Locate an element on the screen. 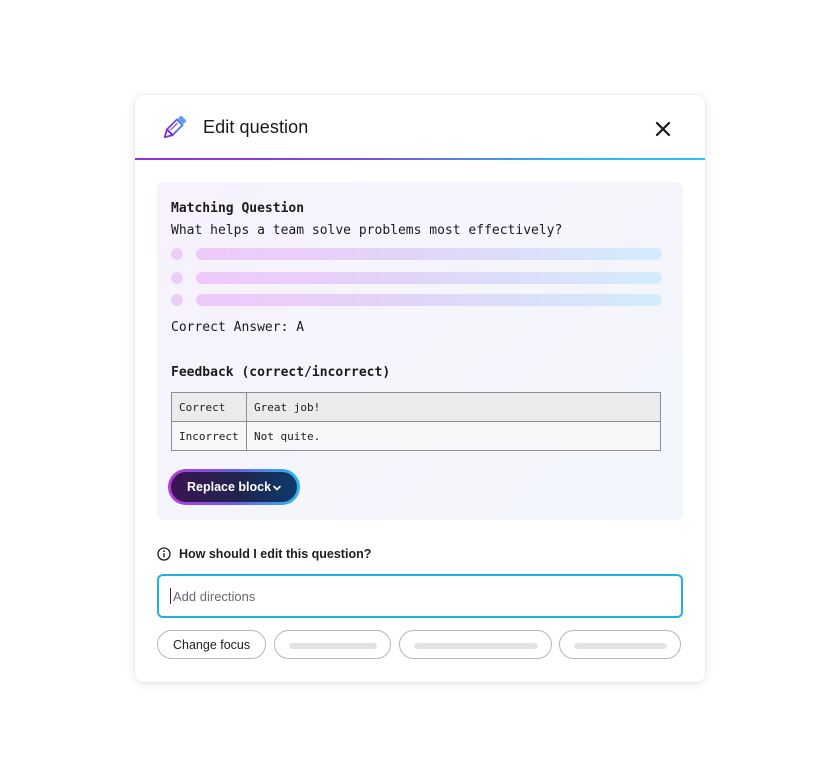 The image size is (840, 776). pencil-icon is located at coordinates (175, 127).